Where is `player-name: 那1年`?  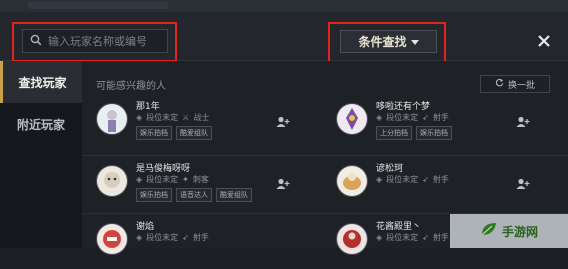
player-name: 那1年 is located at coordinates (148, 107).